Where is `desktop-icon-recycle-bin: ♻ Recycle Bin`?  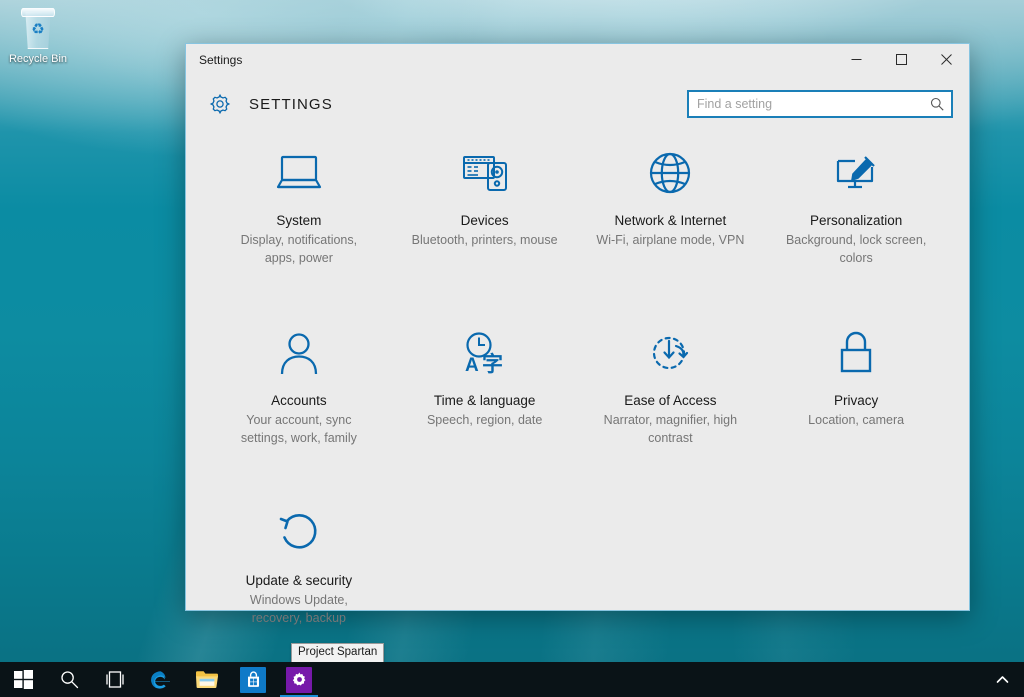 desktop-icon-recycle-bin: ♻ Recycle Bin is located at coordinates (38, 35).